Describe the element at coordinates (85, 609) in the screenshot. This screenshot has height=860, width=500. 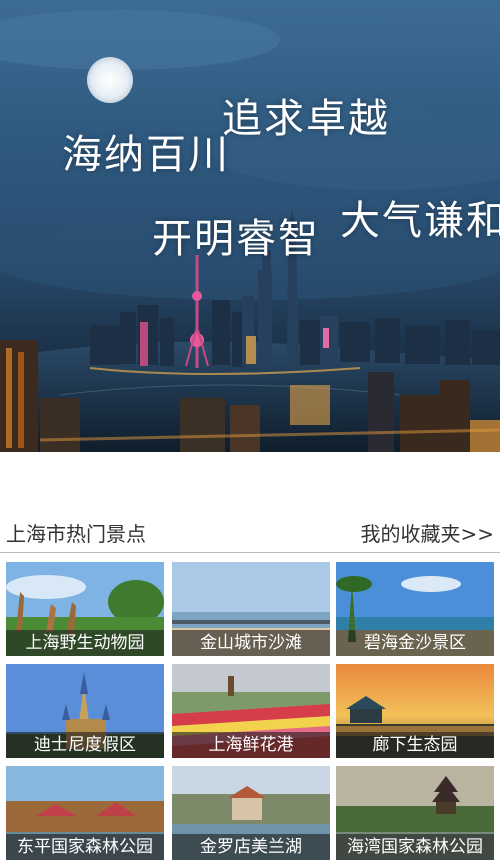
I see `attraction-card-wildlife-park: 上海野生动物园` at that location.